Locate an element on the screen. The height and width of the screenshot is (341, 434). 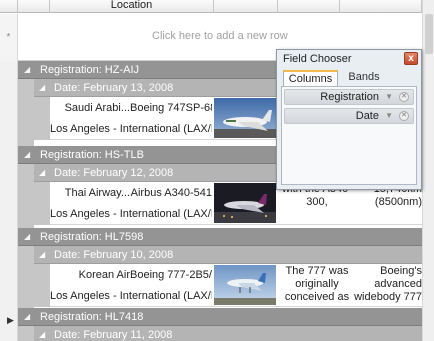
field-item-label: Registration is located at coordinates (349, 97).